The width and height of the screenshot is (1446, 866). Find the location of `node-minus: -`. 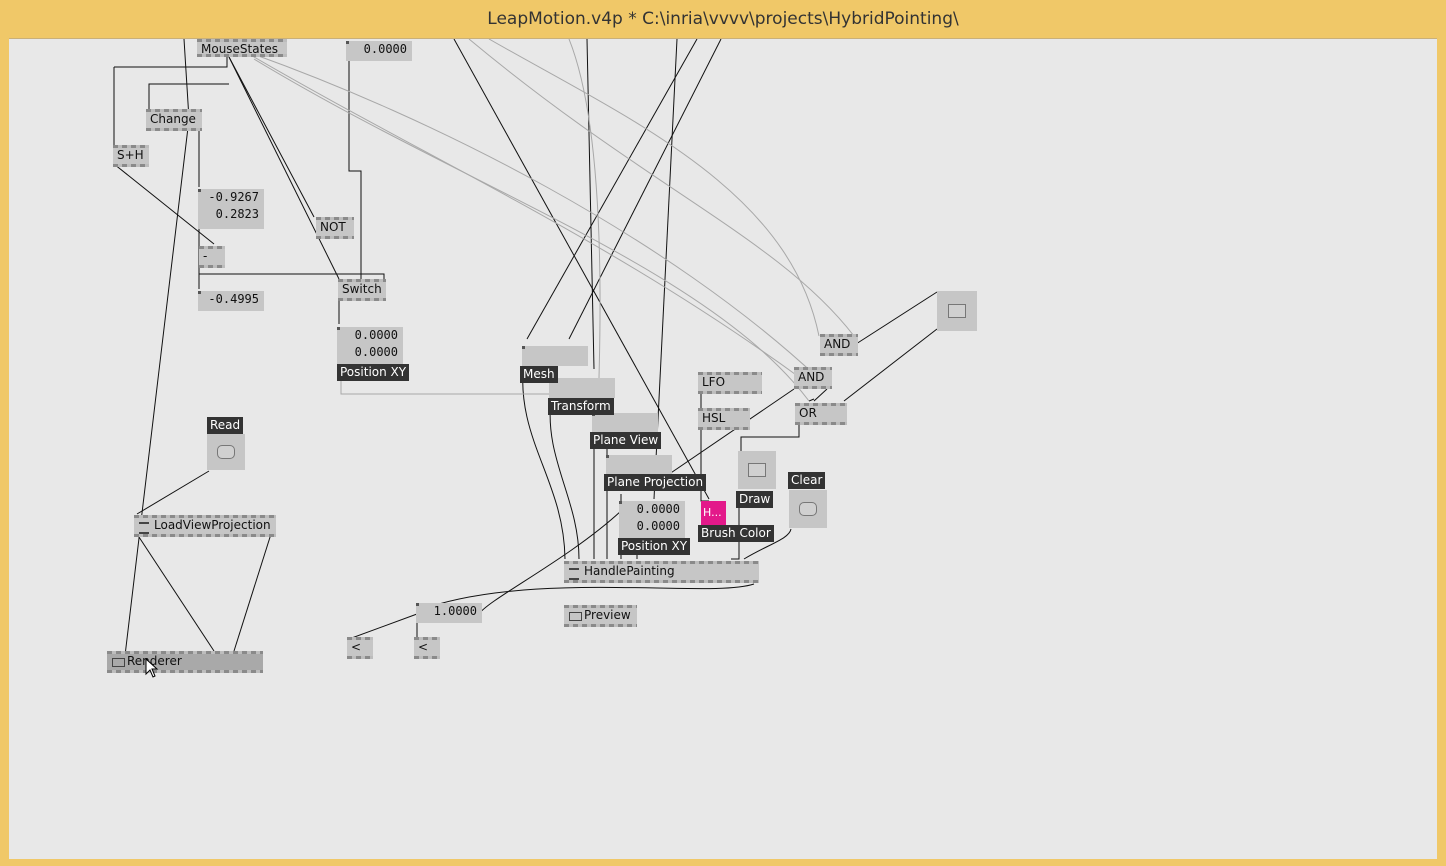

node-minus: - is located at coordinates (212, 257).